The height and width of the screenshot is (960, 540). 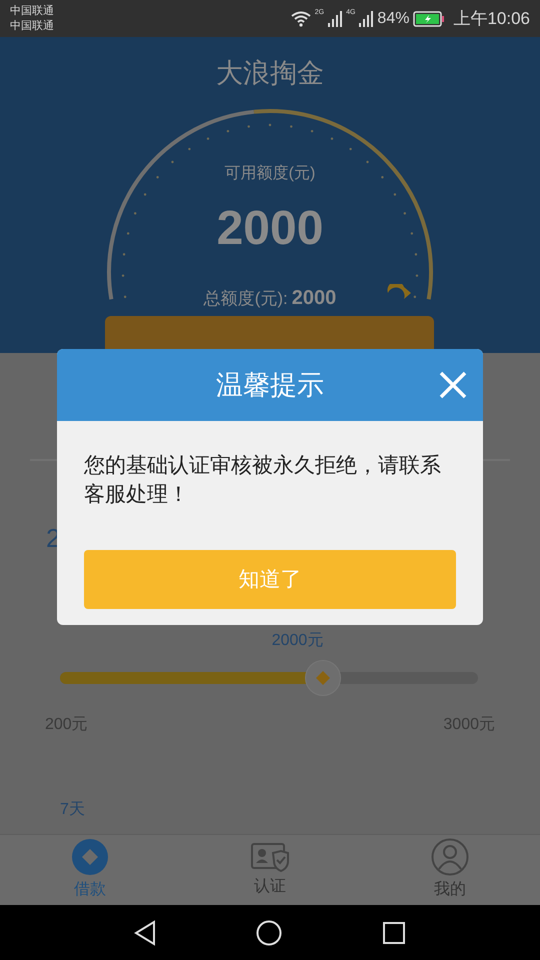 I want to click on term-label: 7天, so click(x=72, y=810).